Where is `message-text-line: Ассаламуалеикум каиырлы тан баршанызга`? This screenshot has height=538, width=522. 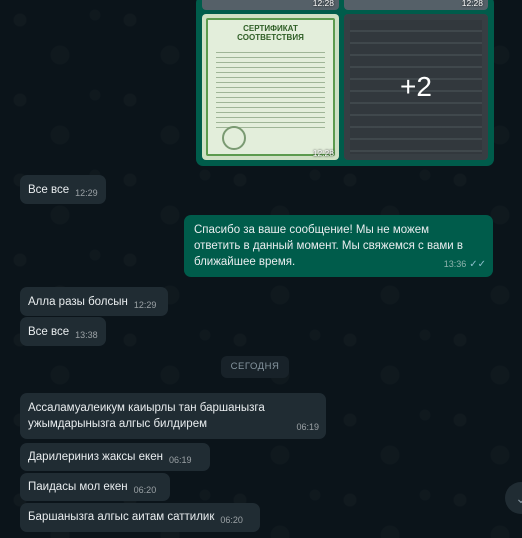 message-text-line: Ассаламуалеикум каиырлы тан баршанызга is located at coordinates (146, 408).